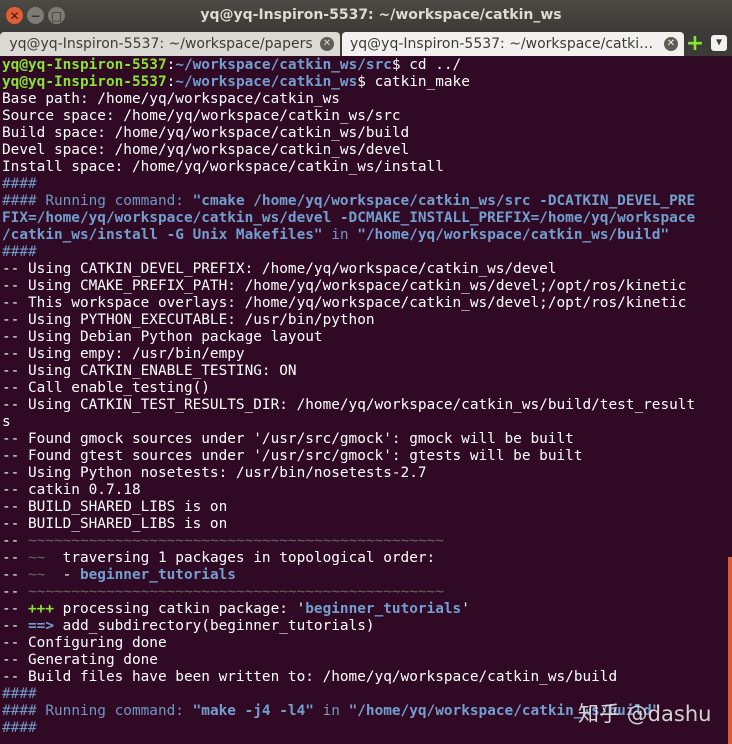 This screenshot has height=744, width=732. What do you see at coordinates (214, 626) in the screenshot?
I see `add-subdirectory-text: add_subdirectory(beginner_tutorials)` at bounding box center [214, 626].